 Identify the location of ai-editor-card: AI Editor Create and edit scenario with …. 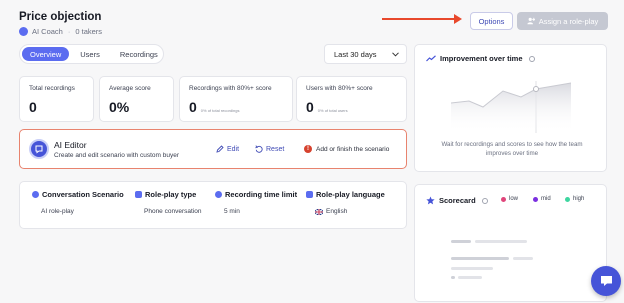
(213, 149).